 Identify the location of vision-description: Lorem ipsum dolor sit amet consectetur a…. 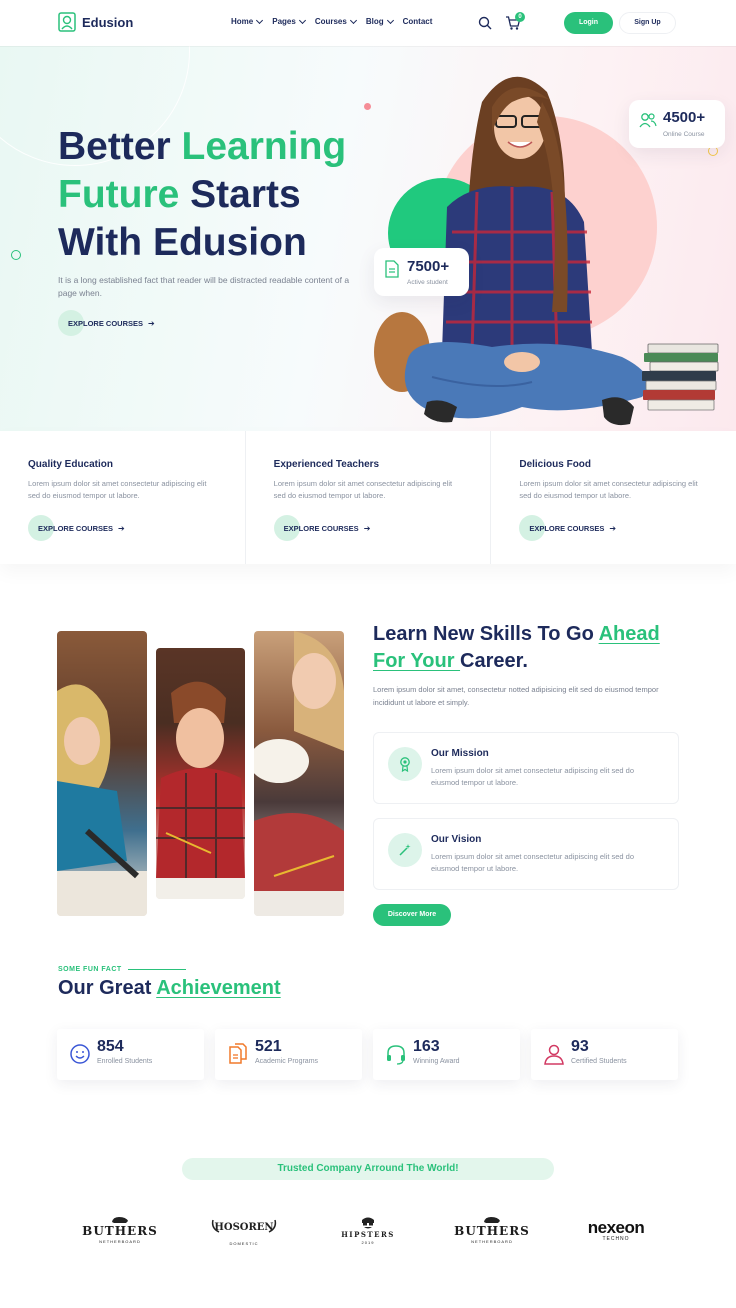
(533, 862).